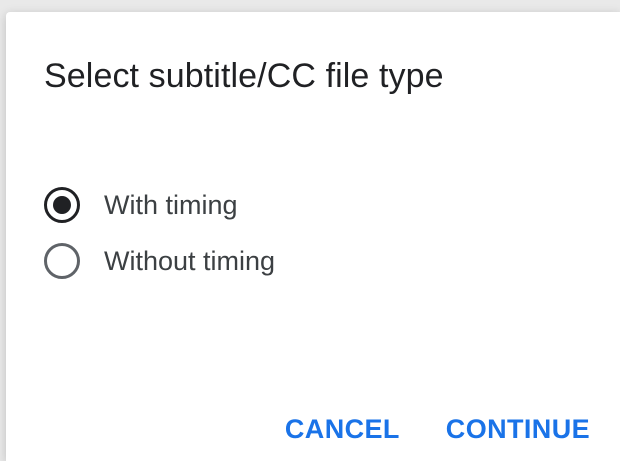  I want to click on option-with-timing: With timing, so click(159, 205).